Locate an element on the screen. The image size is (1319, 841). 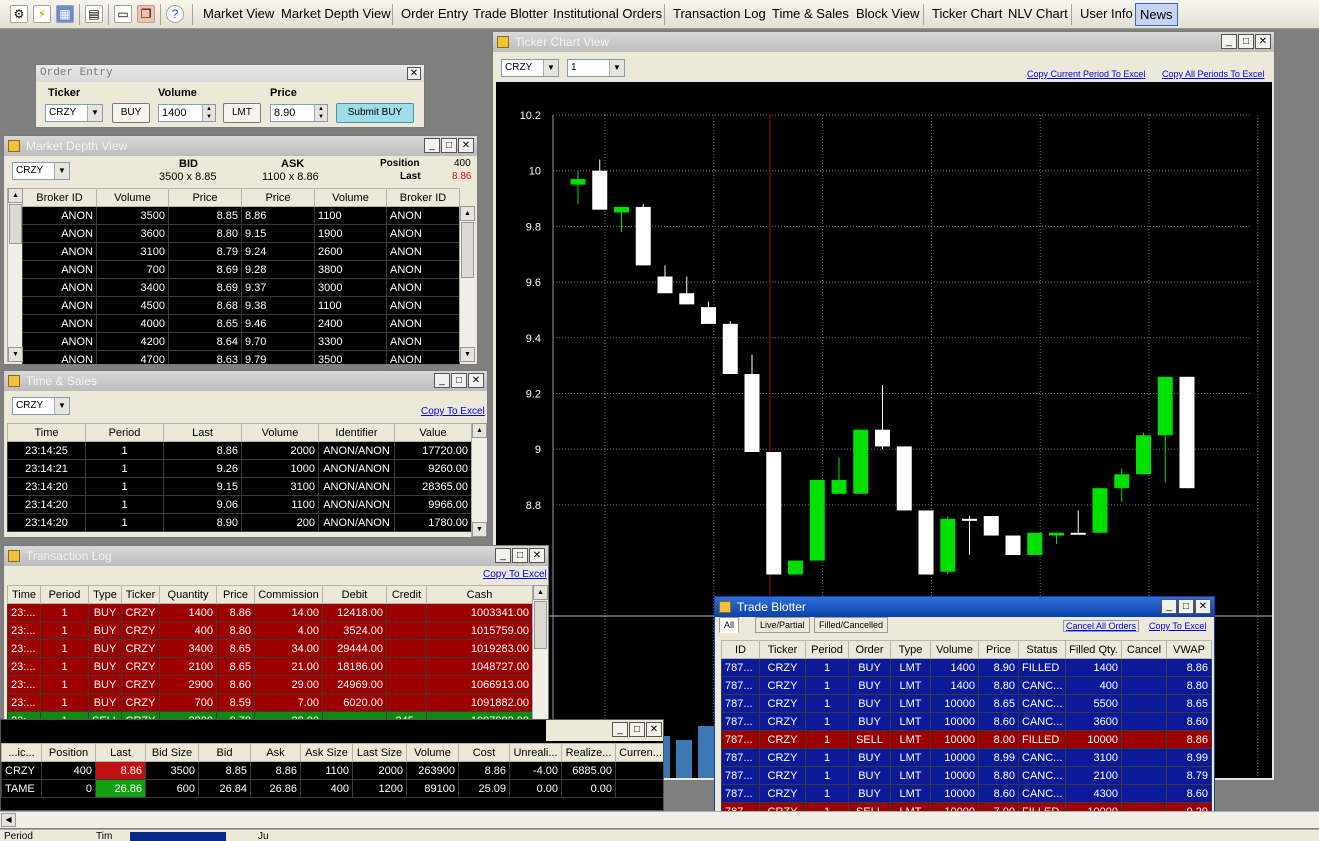
column-header: Credit is located at coordinates (406, 594).